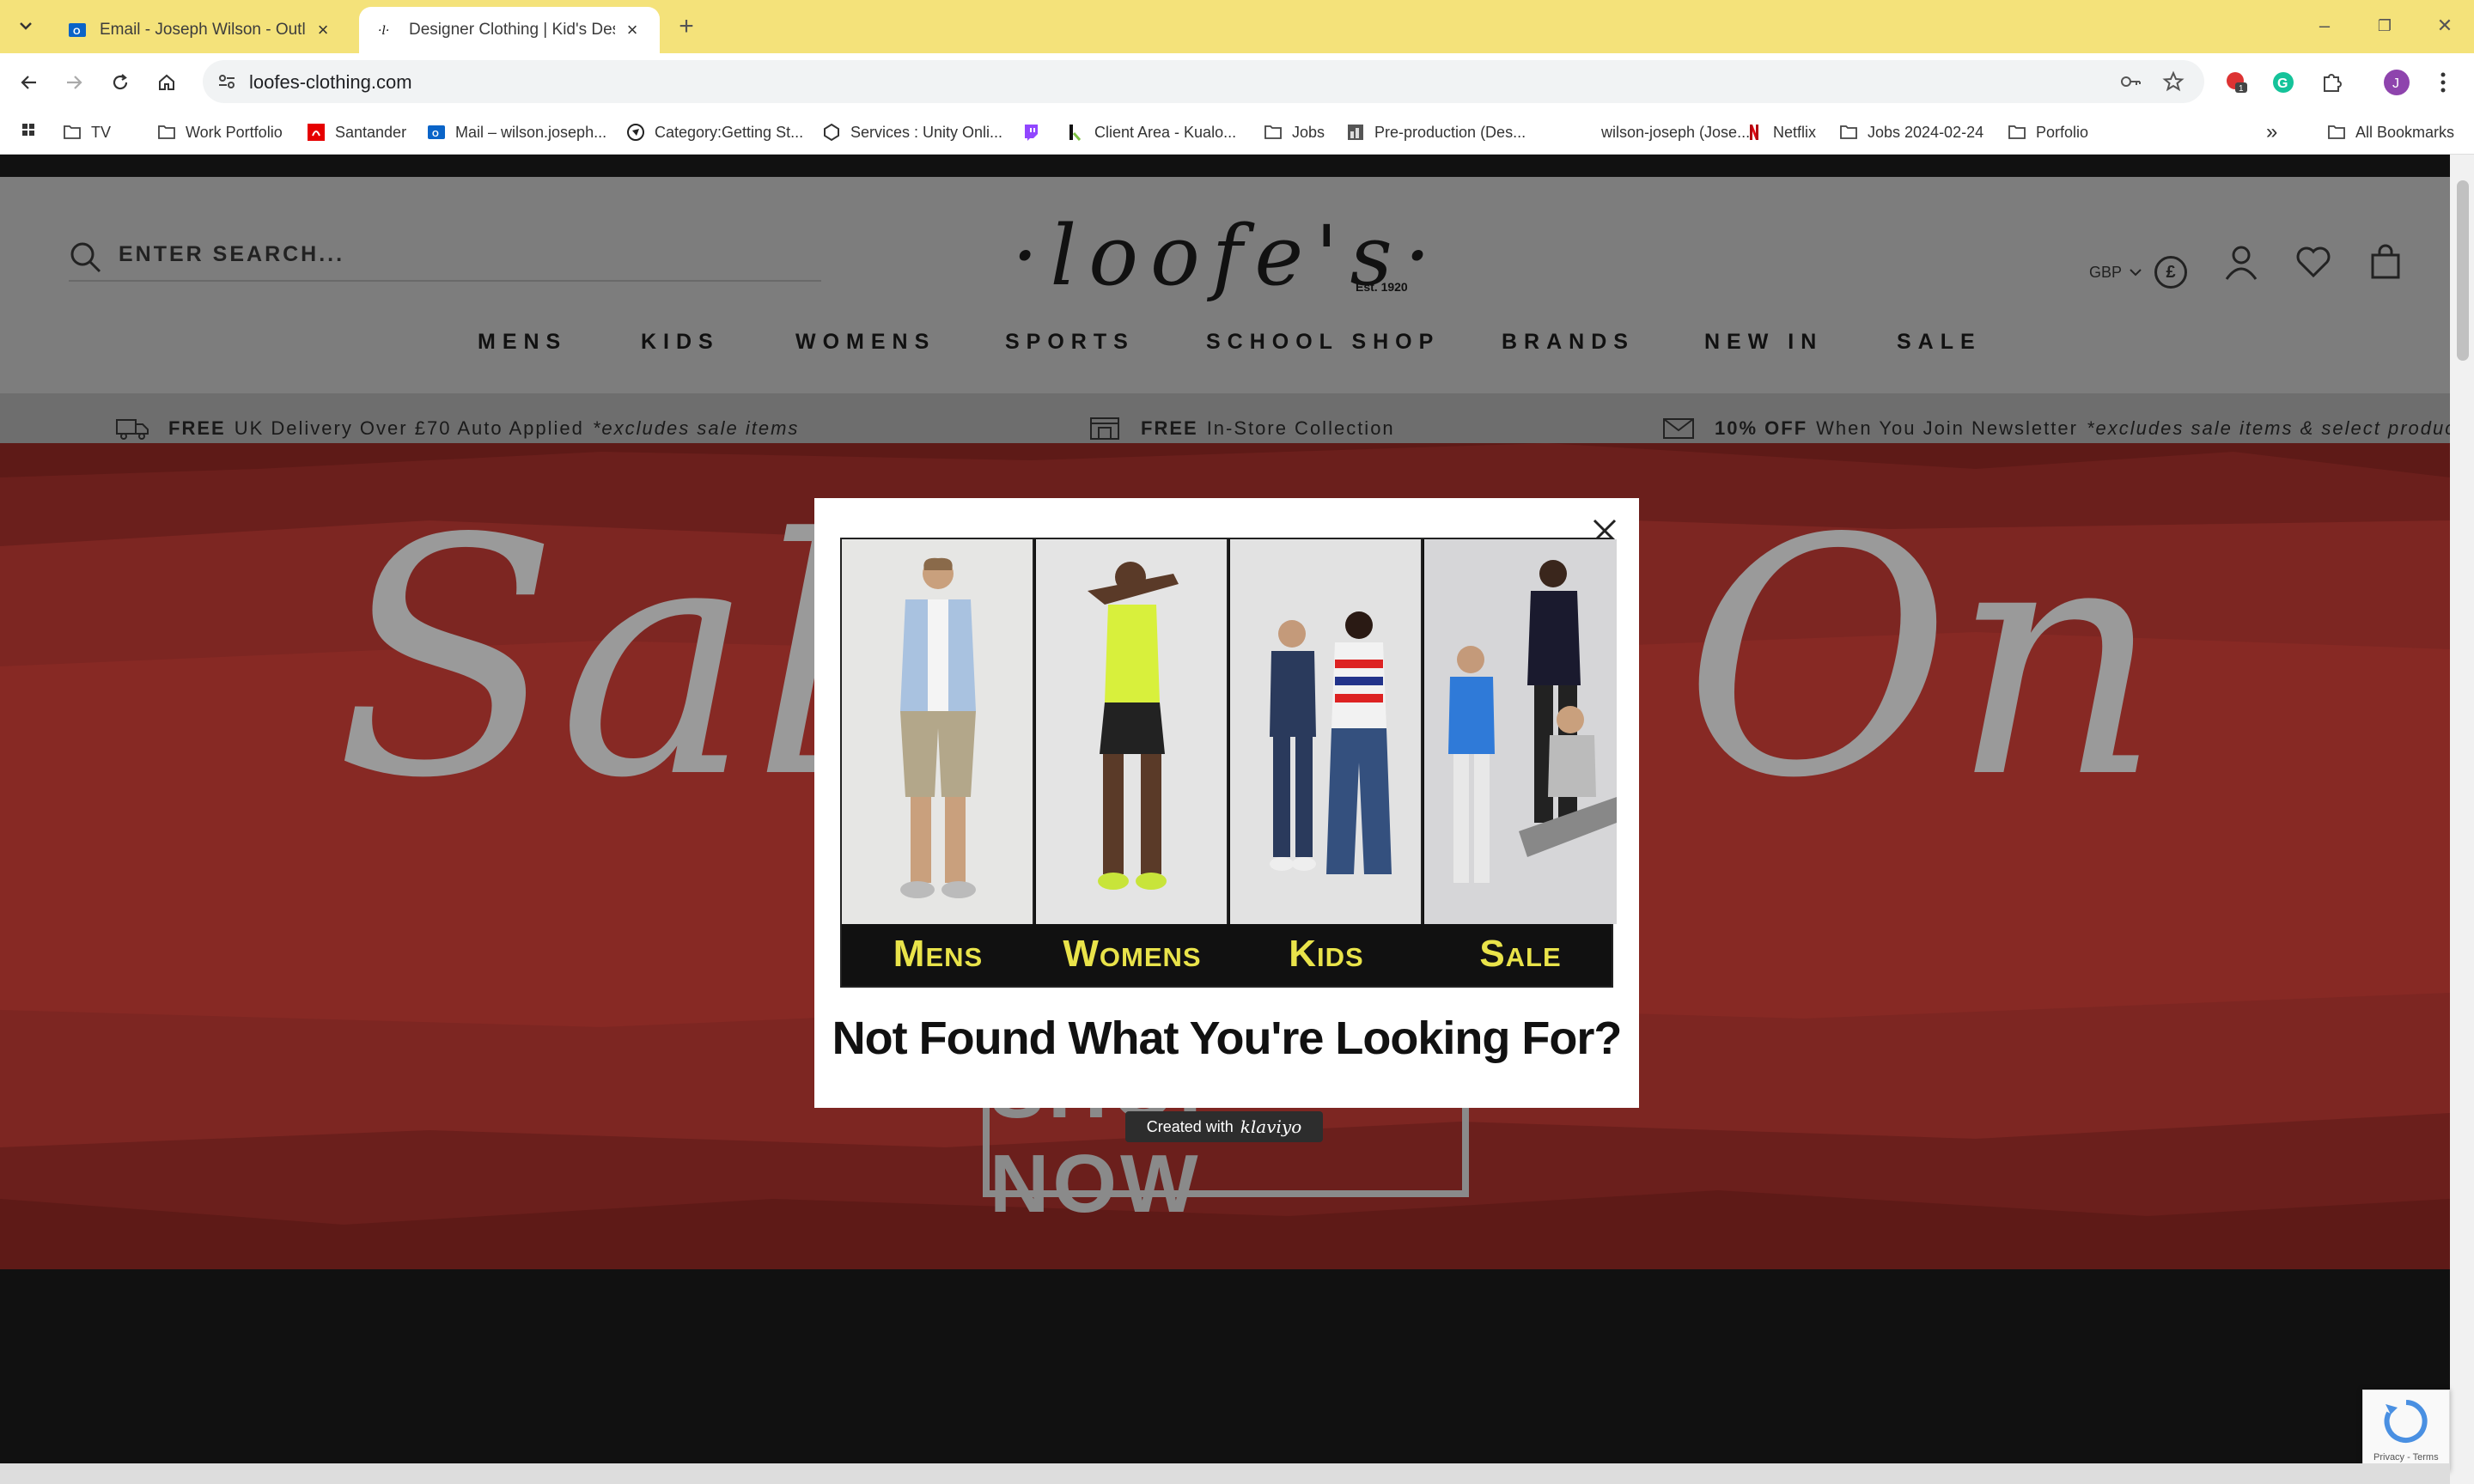  Describe the element at coordinates (1190, 1126) in the screenshot. I see `klaviyo-prefix: Created with` at that location.